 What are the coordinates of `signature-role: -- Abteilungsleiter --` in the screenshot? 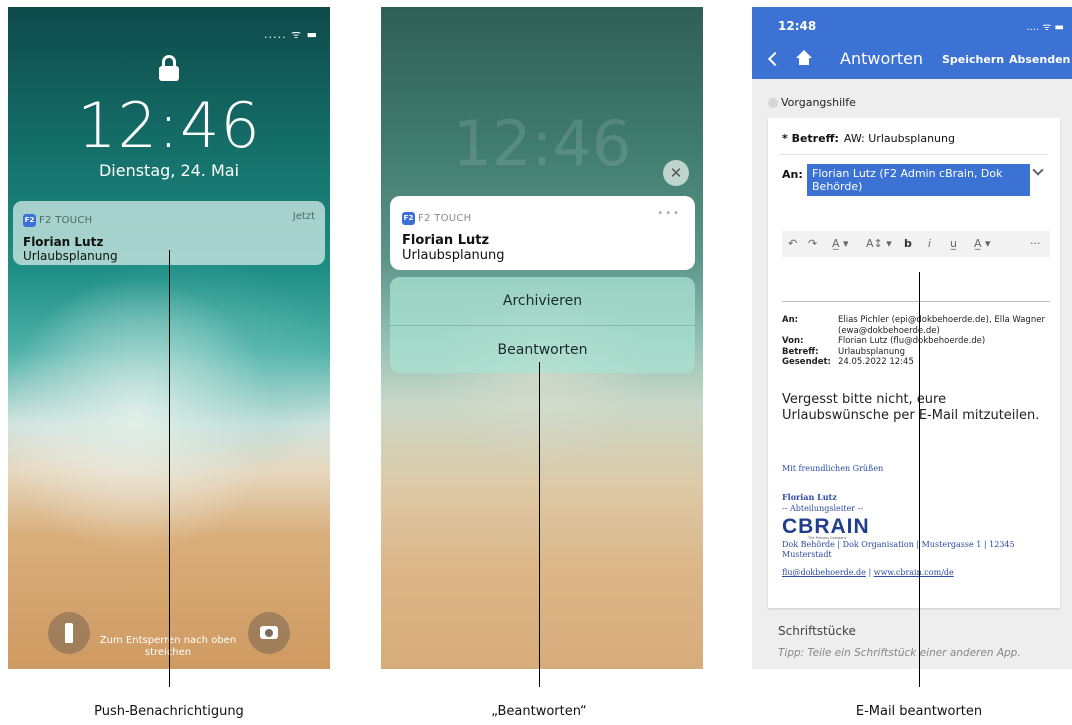 It's located at (823, 508).